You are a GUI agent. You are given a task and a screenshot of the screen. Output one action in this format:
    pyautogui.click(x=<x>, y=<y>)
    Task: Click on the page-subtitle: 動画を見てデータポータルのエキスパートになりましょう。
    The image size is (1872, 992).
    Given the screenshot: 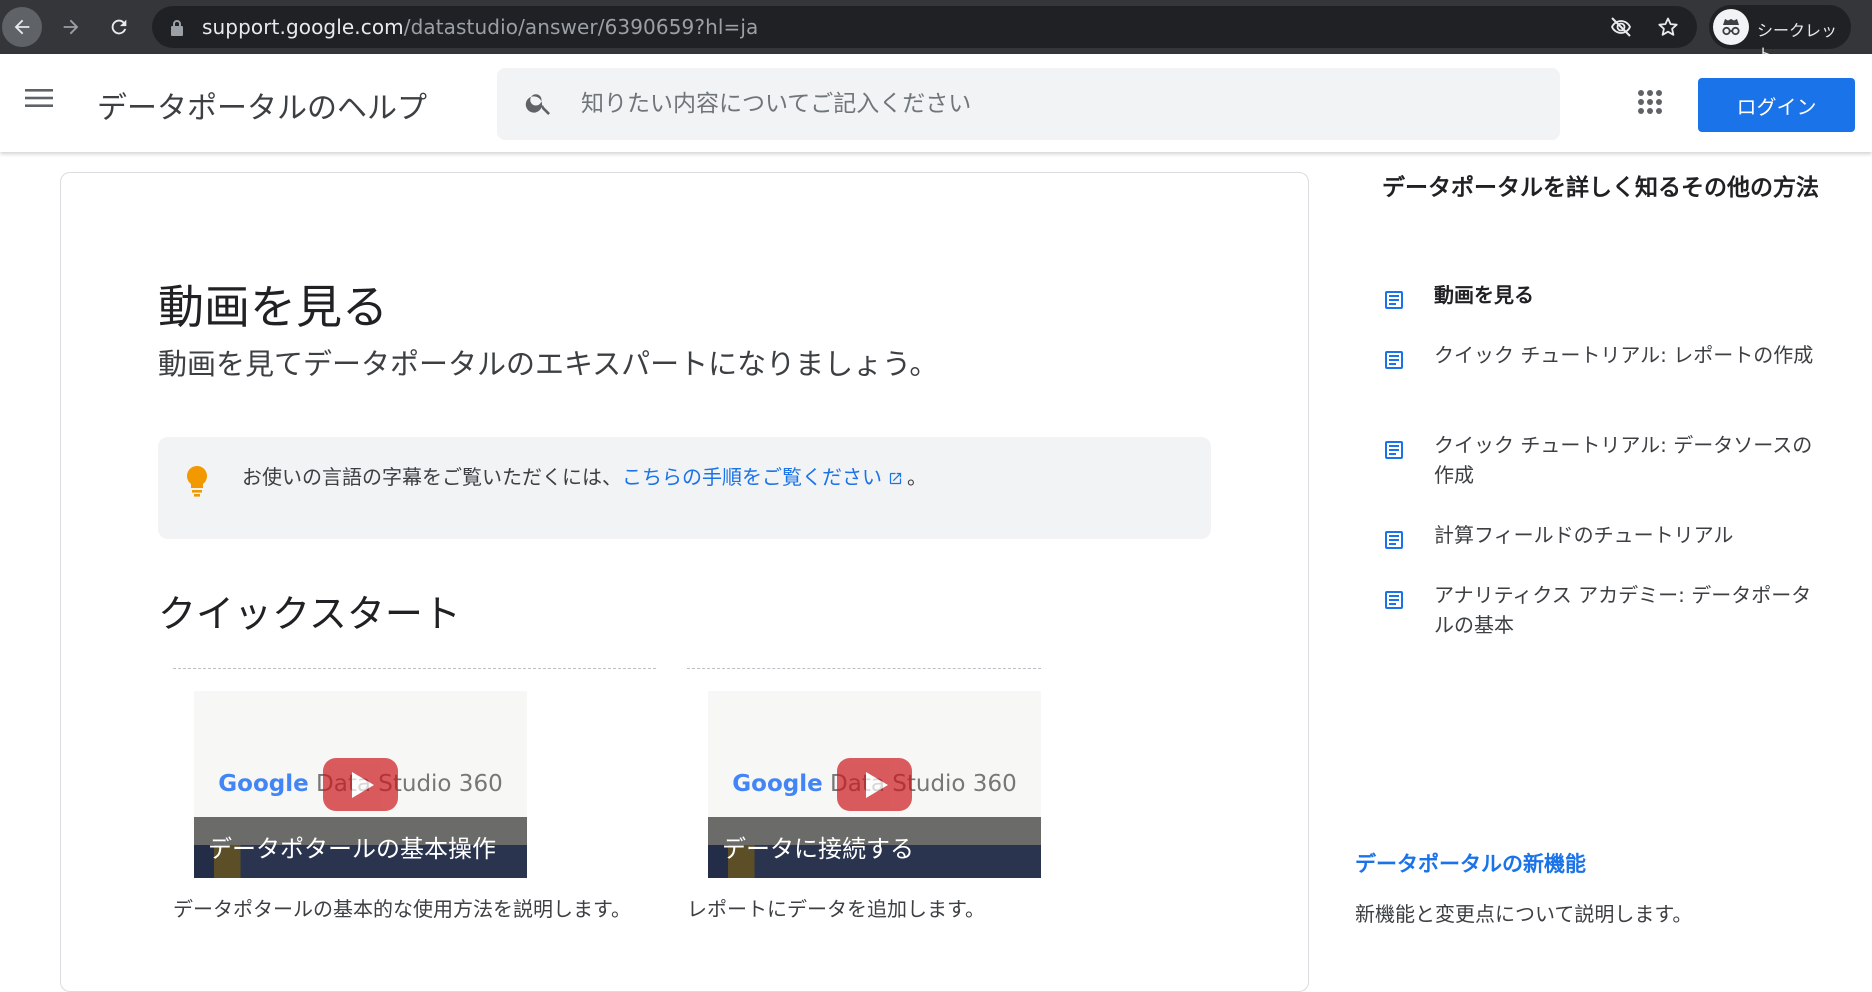 What is the action you would take?
    pyautogui.click(x=548, y=364)
    